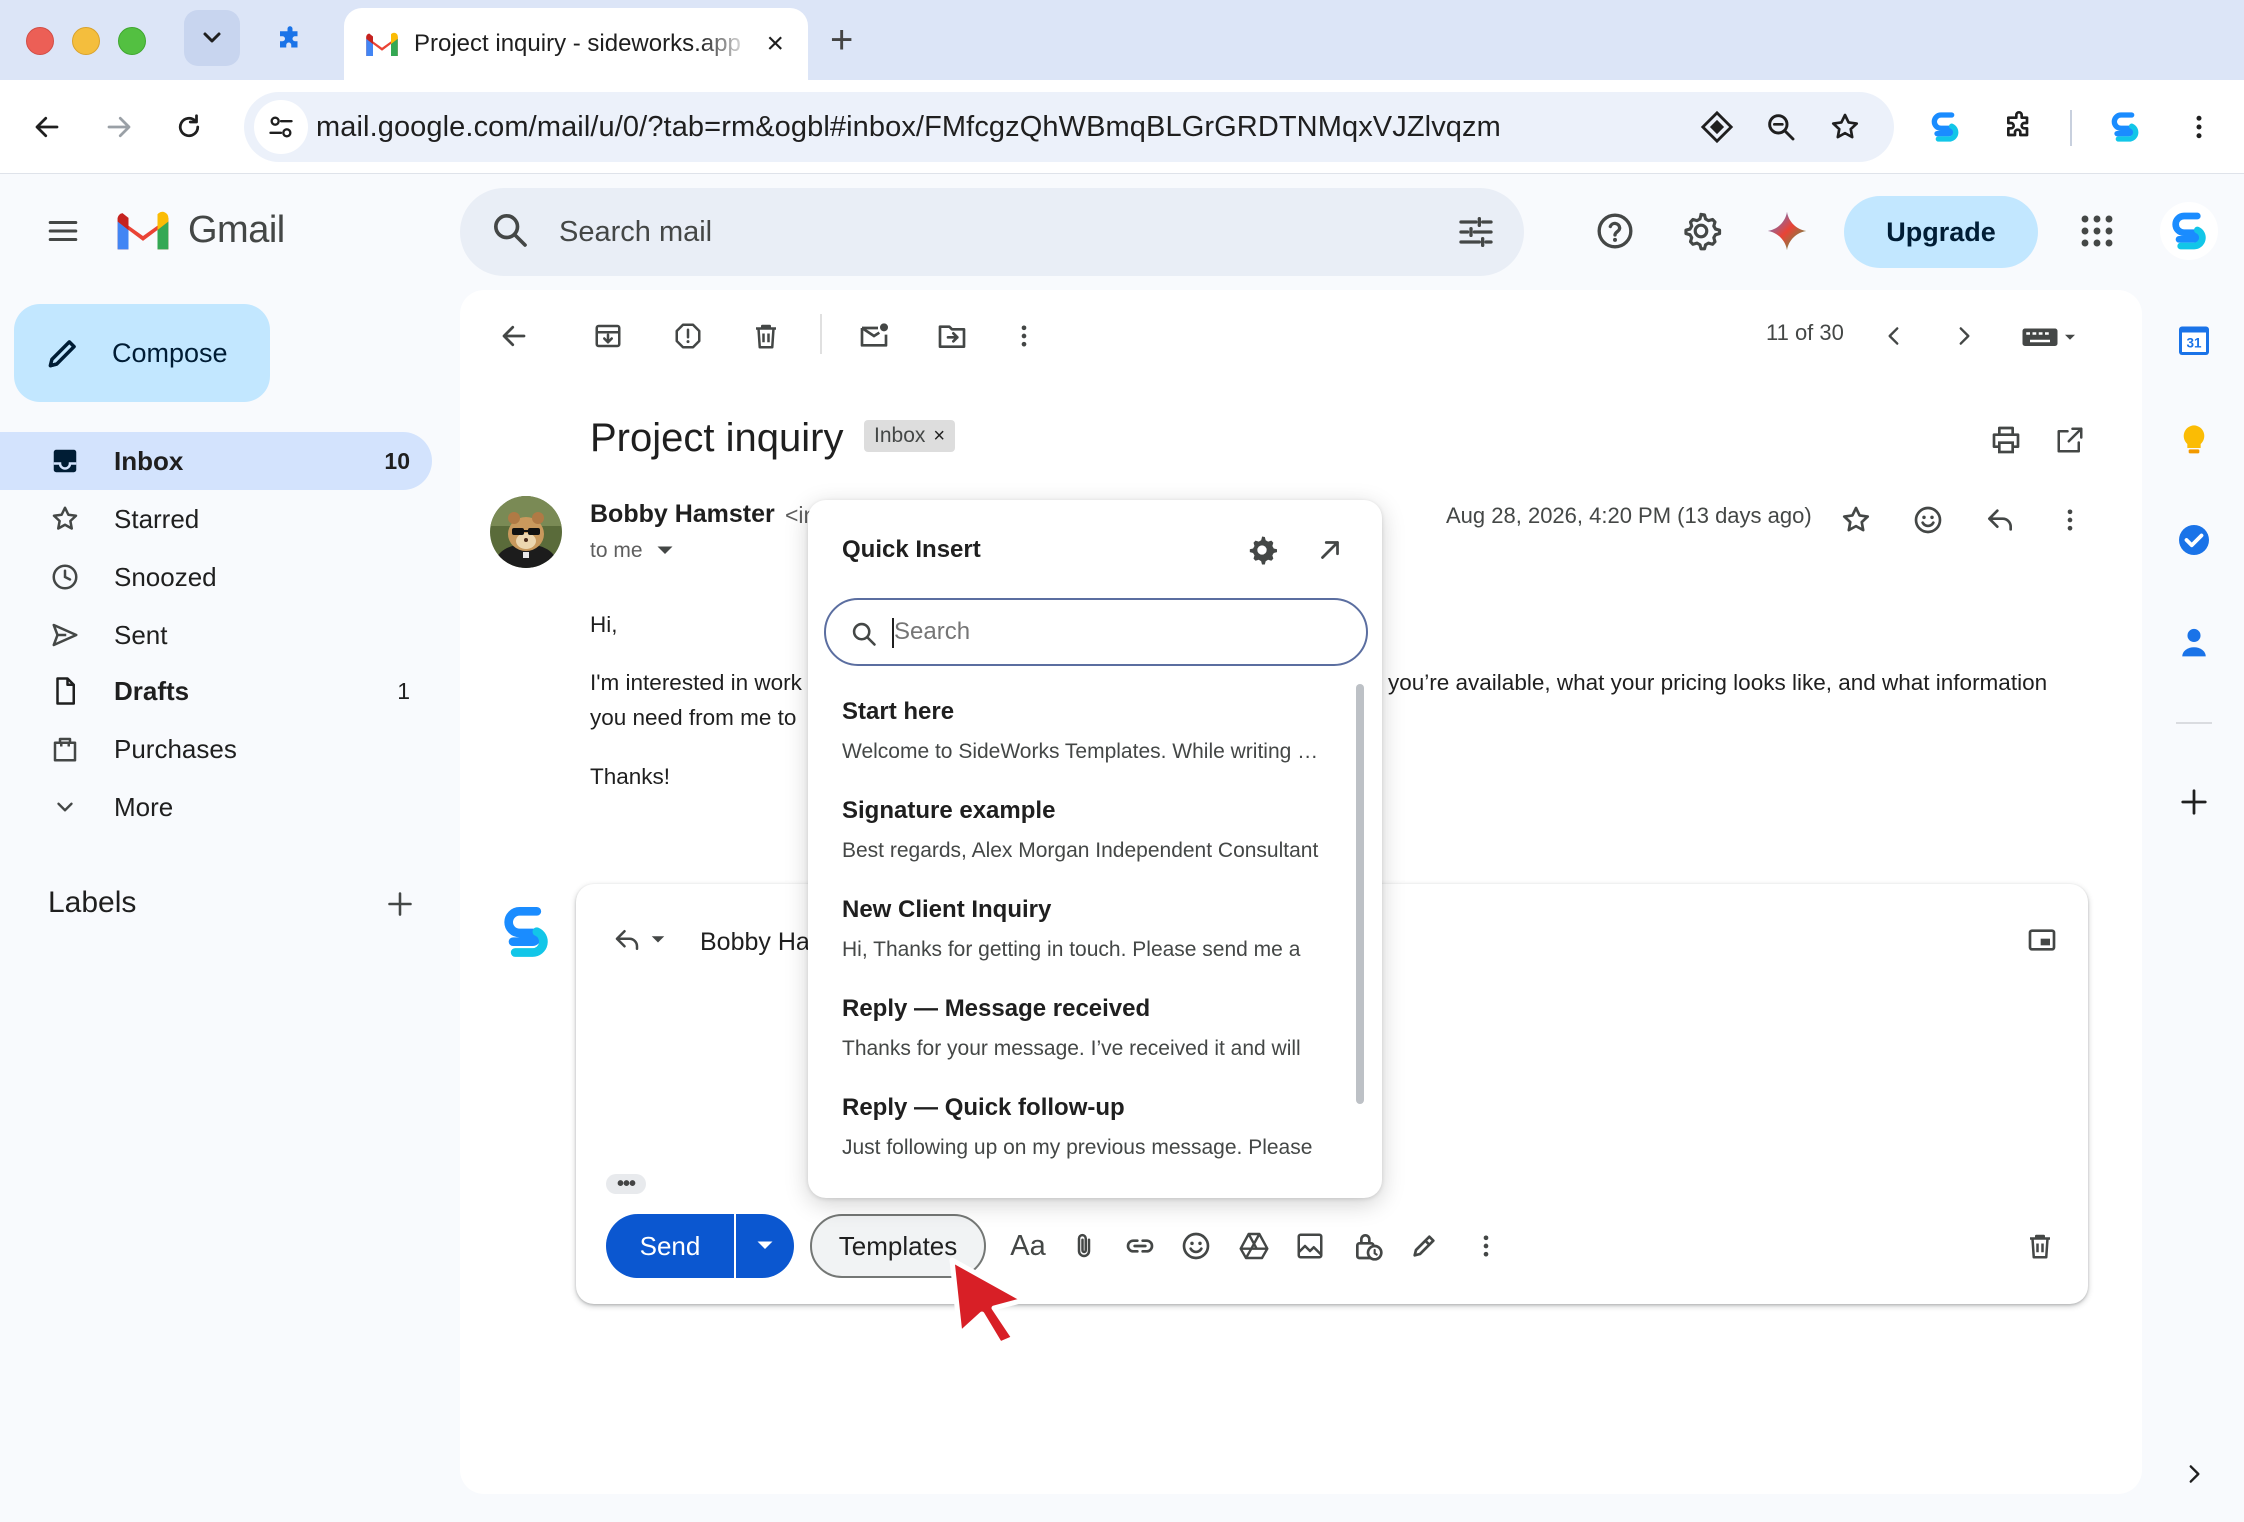 The width and height of the screenshot is (2244, 1522). What do you see at coordinates (939, 436) in the screenshot?
I see `remove-label-icon: ×` at bounding box center [939, 436].